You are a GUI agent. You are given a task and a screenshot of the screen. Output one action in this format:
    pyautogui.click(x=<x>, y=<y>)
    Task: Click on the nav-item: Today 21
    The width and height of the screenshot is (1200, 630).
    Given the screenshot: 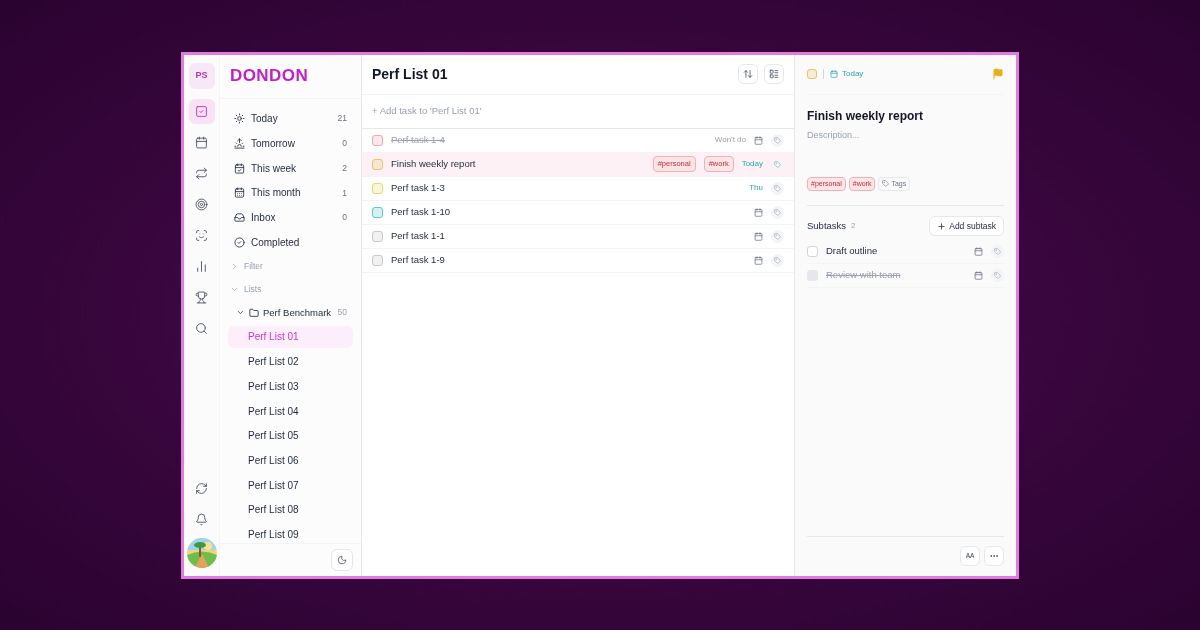 What is the action you would take?
    pyautogui.click(x=290, y=119)
    